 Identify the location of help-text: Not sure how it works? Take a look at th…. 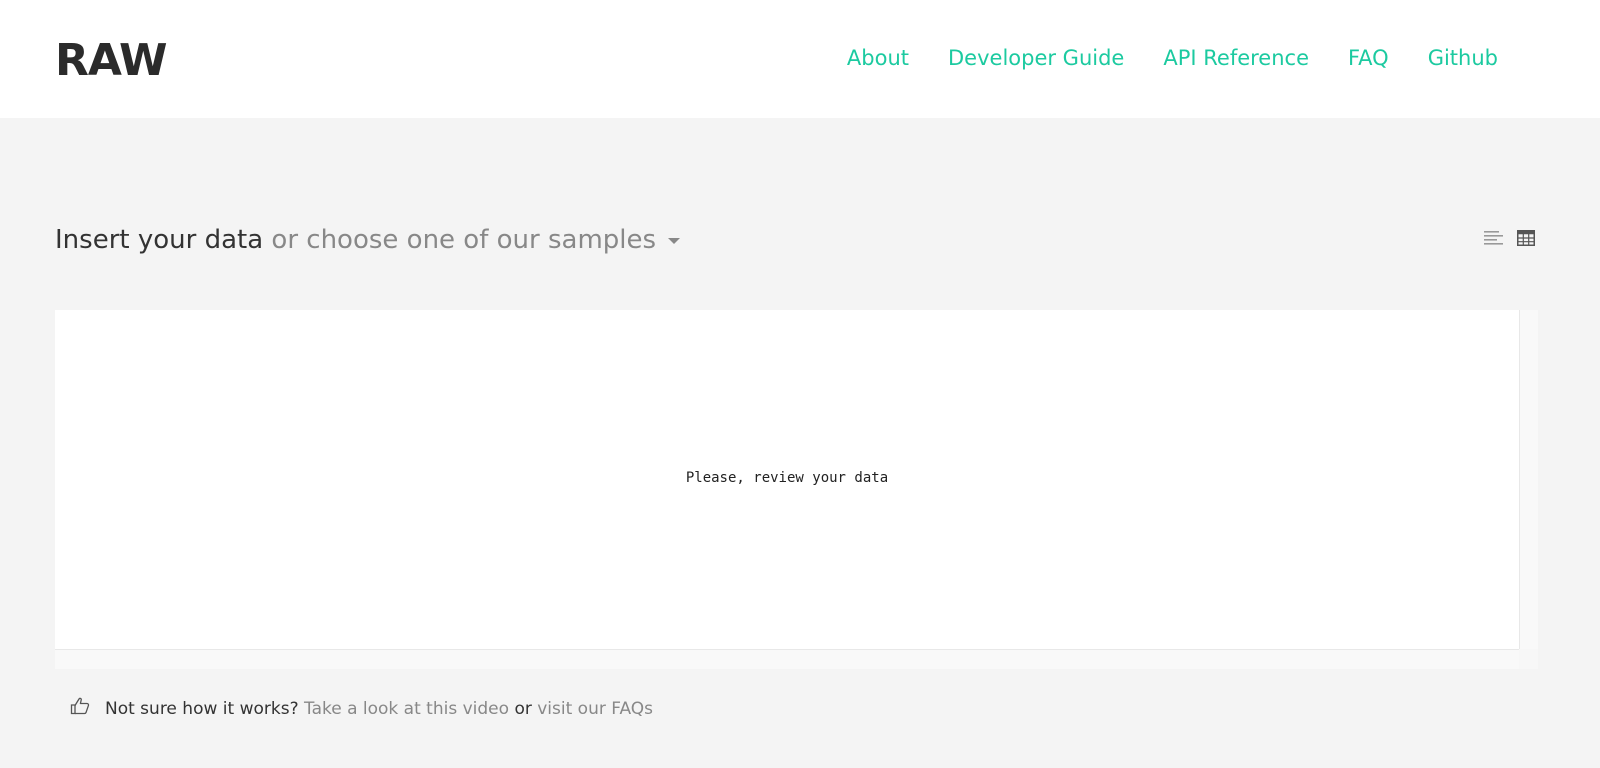
(361, 708).